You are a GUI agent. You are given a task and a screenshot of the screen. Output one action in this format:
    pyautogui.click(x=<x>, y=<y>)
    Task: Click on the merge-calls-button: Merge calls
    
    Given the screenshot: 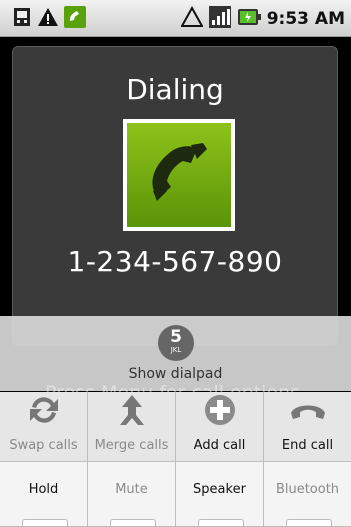 What is the action you would take?
    pyautogui.click(x=132, y=427)
    